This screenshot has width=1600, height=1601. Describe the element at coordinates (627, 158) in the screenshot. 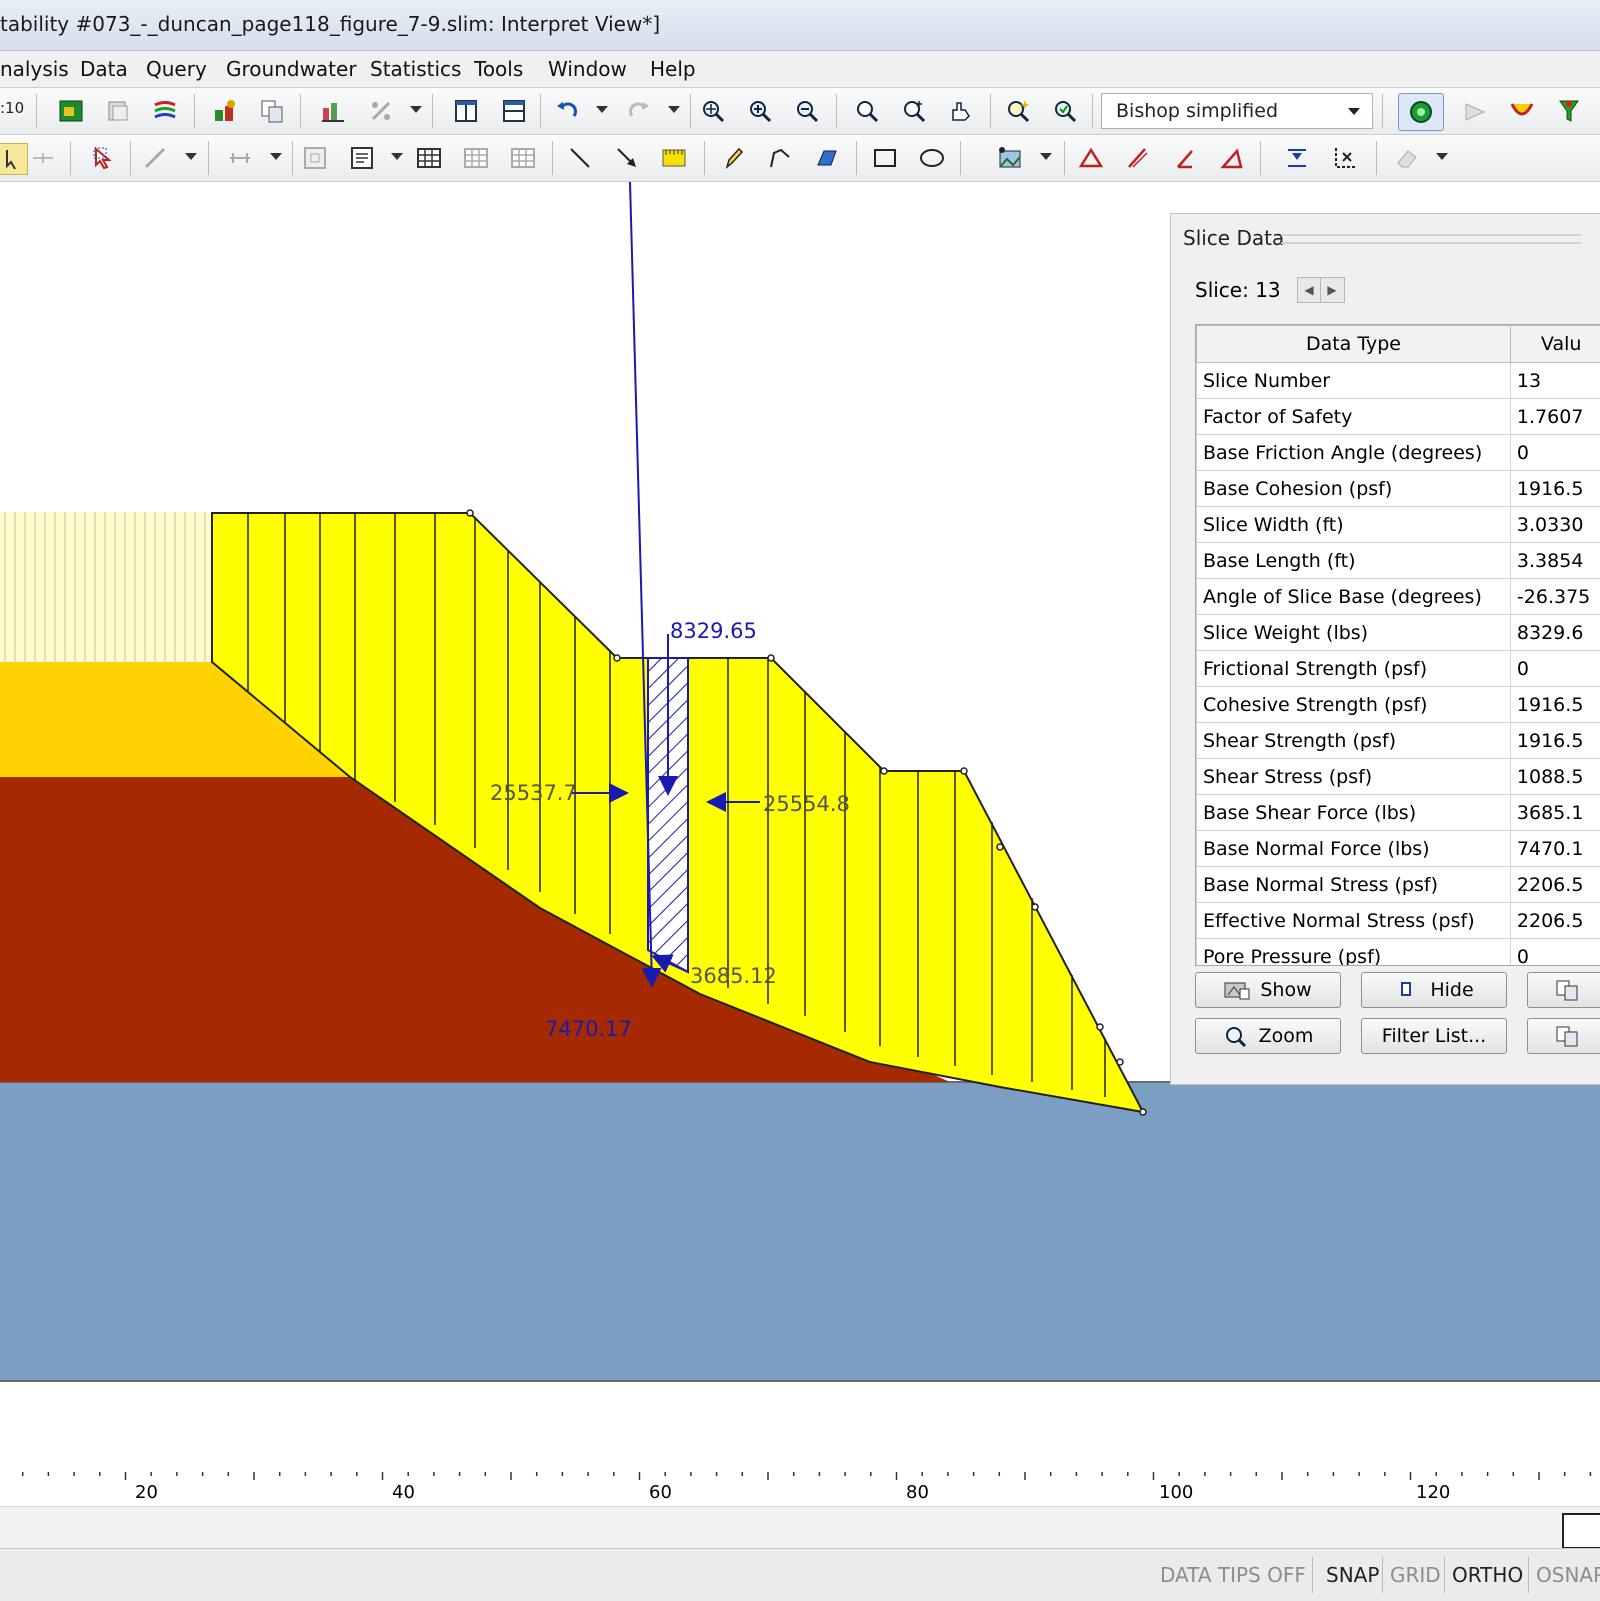

I see `arrow-icon` at that location.